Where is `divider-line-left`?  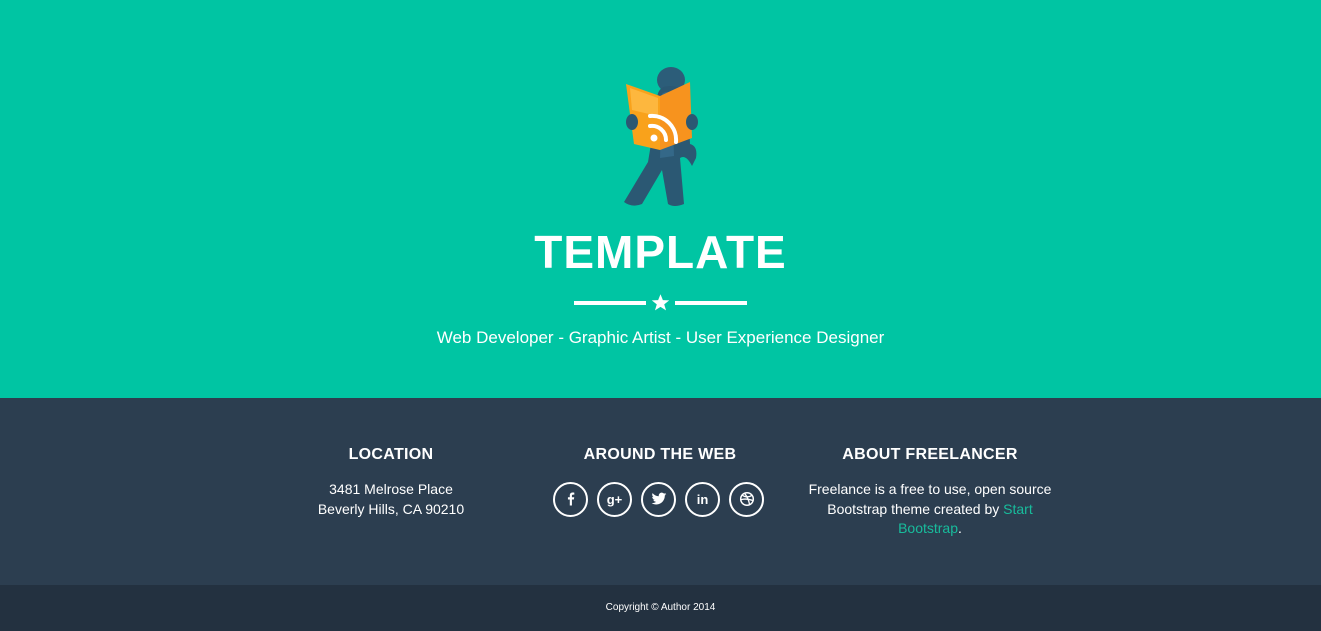
divider-line-left is located at coordinates (610, 303).